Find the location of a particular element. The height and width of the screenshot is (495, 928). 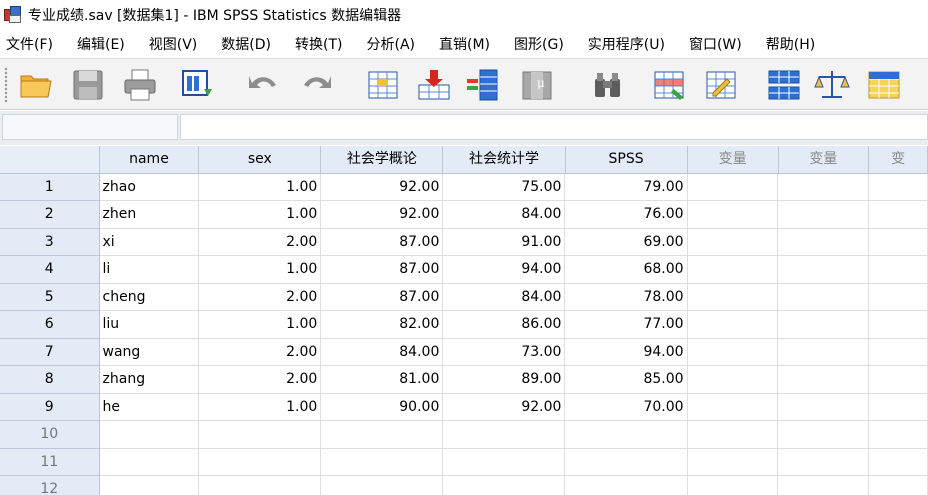

cell-name: zhen is located at coordinates (149, 215).